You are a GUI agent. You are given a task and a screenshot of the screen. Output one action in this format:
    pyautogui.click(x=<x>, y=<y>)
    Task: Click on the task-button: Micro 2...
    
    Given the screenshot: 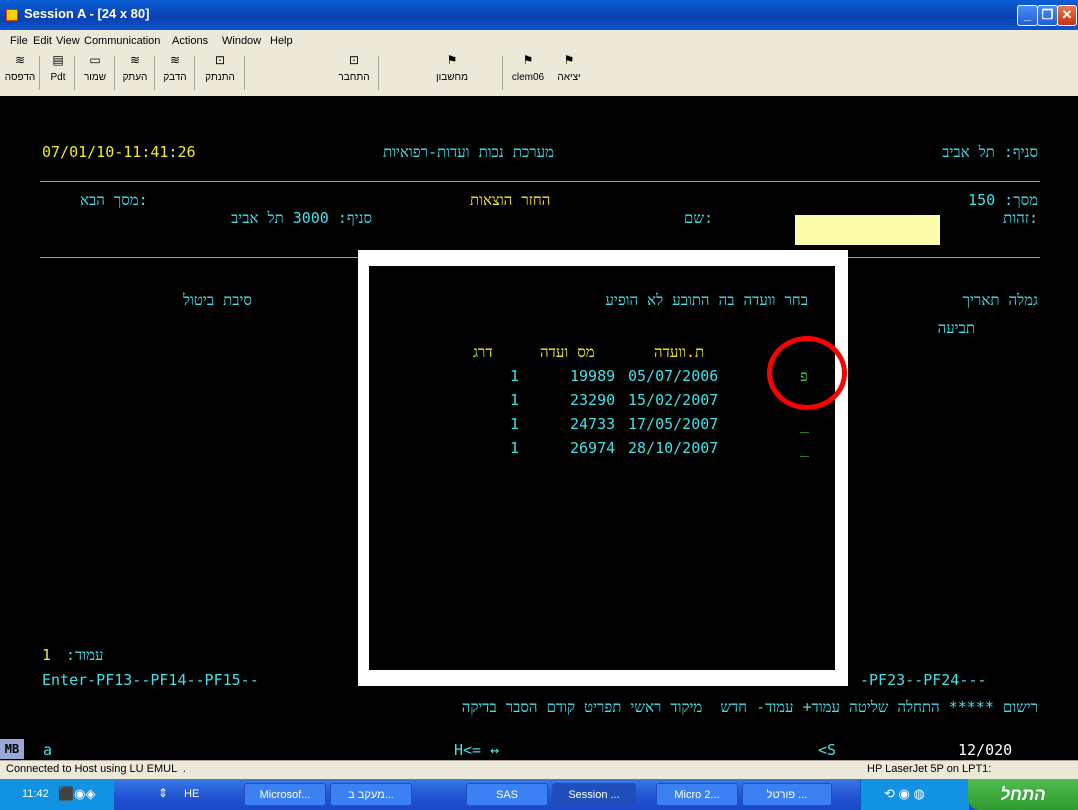 What is the action you would take?
    pyautogui.click(x=697, y=794)
    